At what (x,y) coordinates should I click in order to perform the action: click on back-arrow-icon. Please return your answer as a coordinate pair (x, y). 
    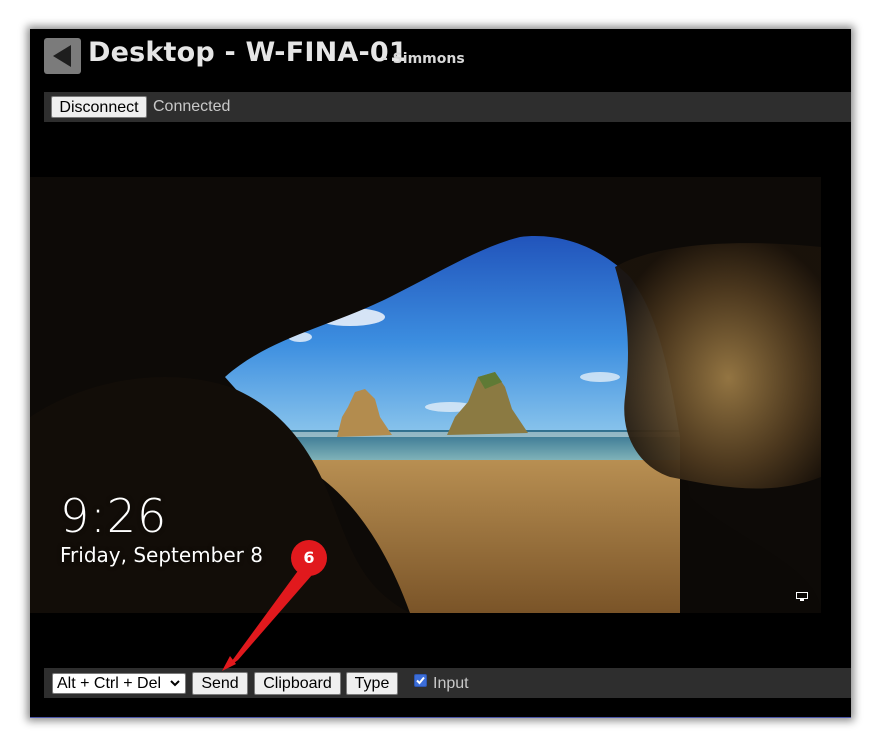
    Looking at the image, I should click on (62, 56).